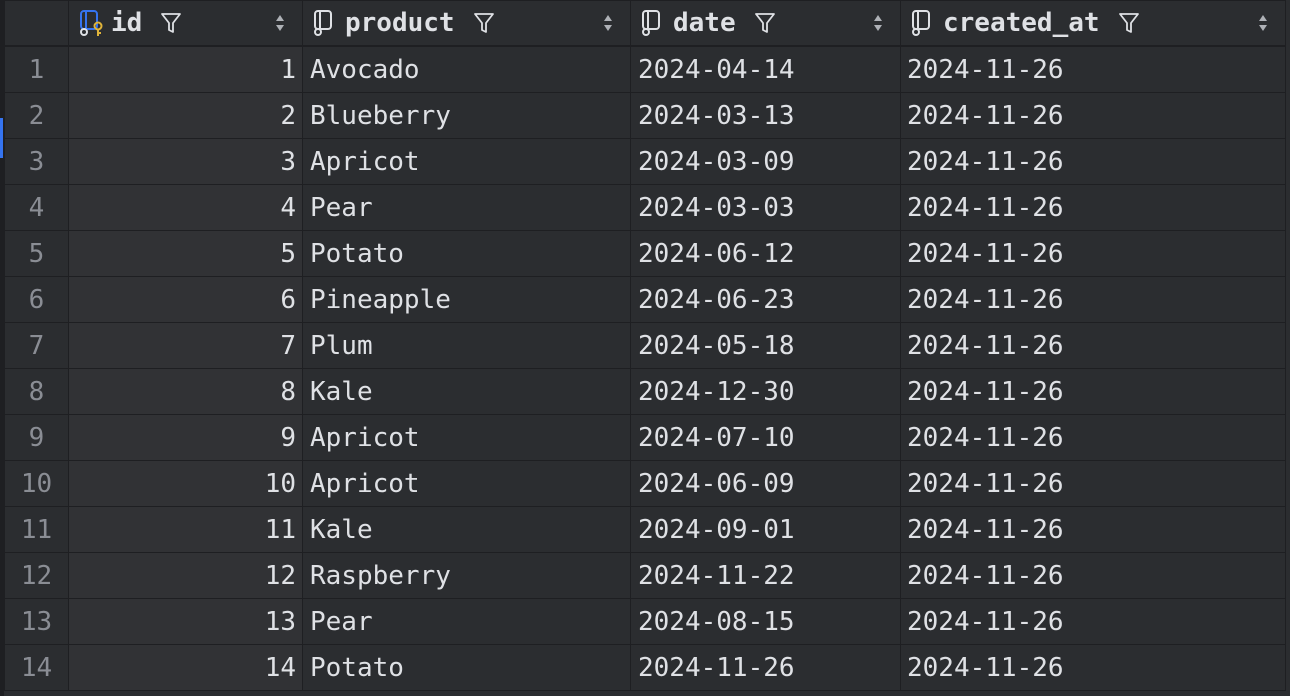 The image size is (1290, 696). Describe the element at coordinates (765, 483) in the screenshot. I see `cell-date: 2024-06-09` at that location.